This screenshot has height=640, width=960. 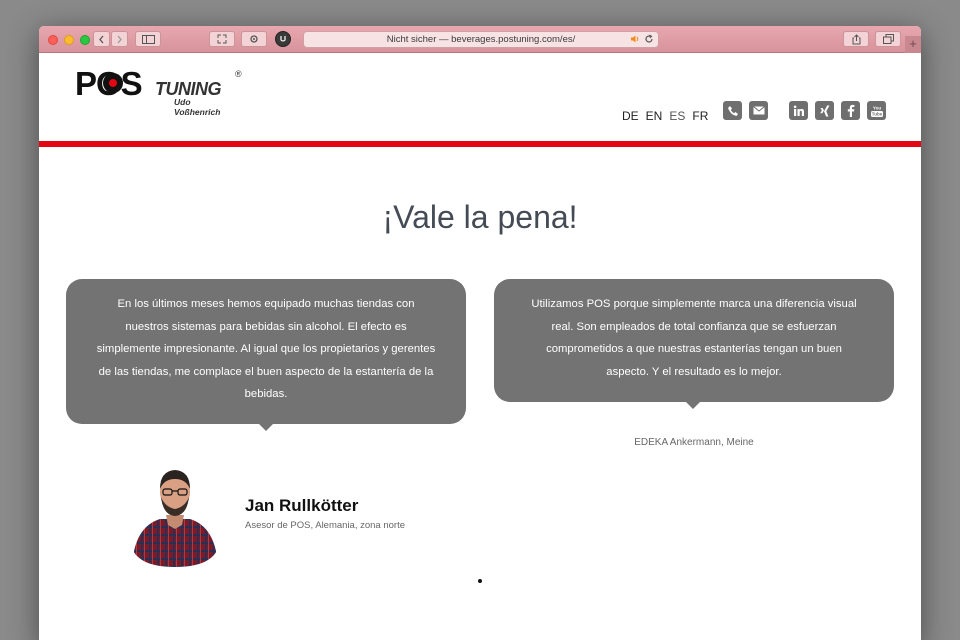 What do you see at coordinates (654, 116) in the screenshot?
I see `lang-en: EN` at bounding box center [654, 116].